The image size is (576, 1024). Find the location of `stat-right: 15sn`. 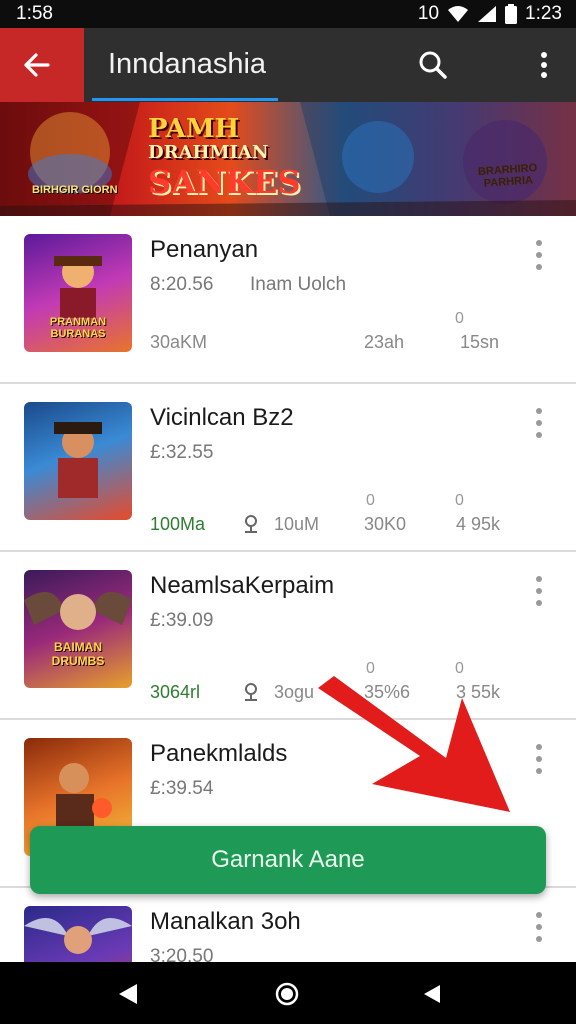

stat-right: 15sn is located at coordinates (480, 342).